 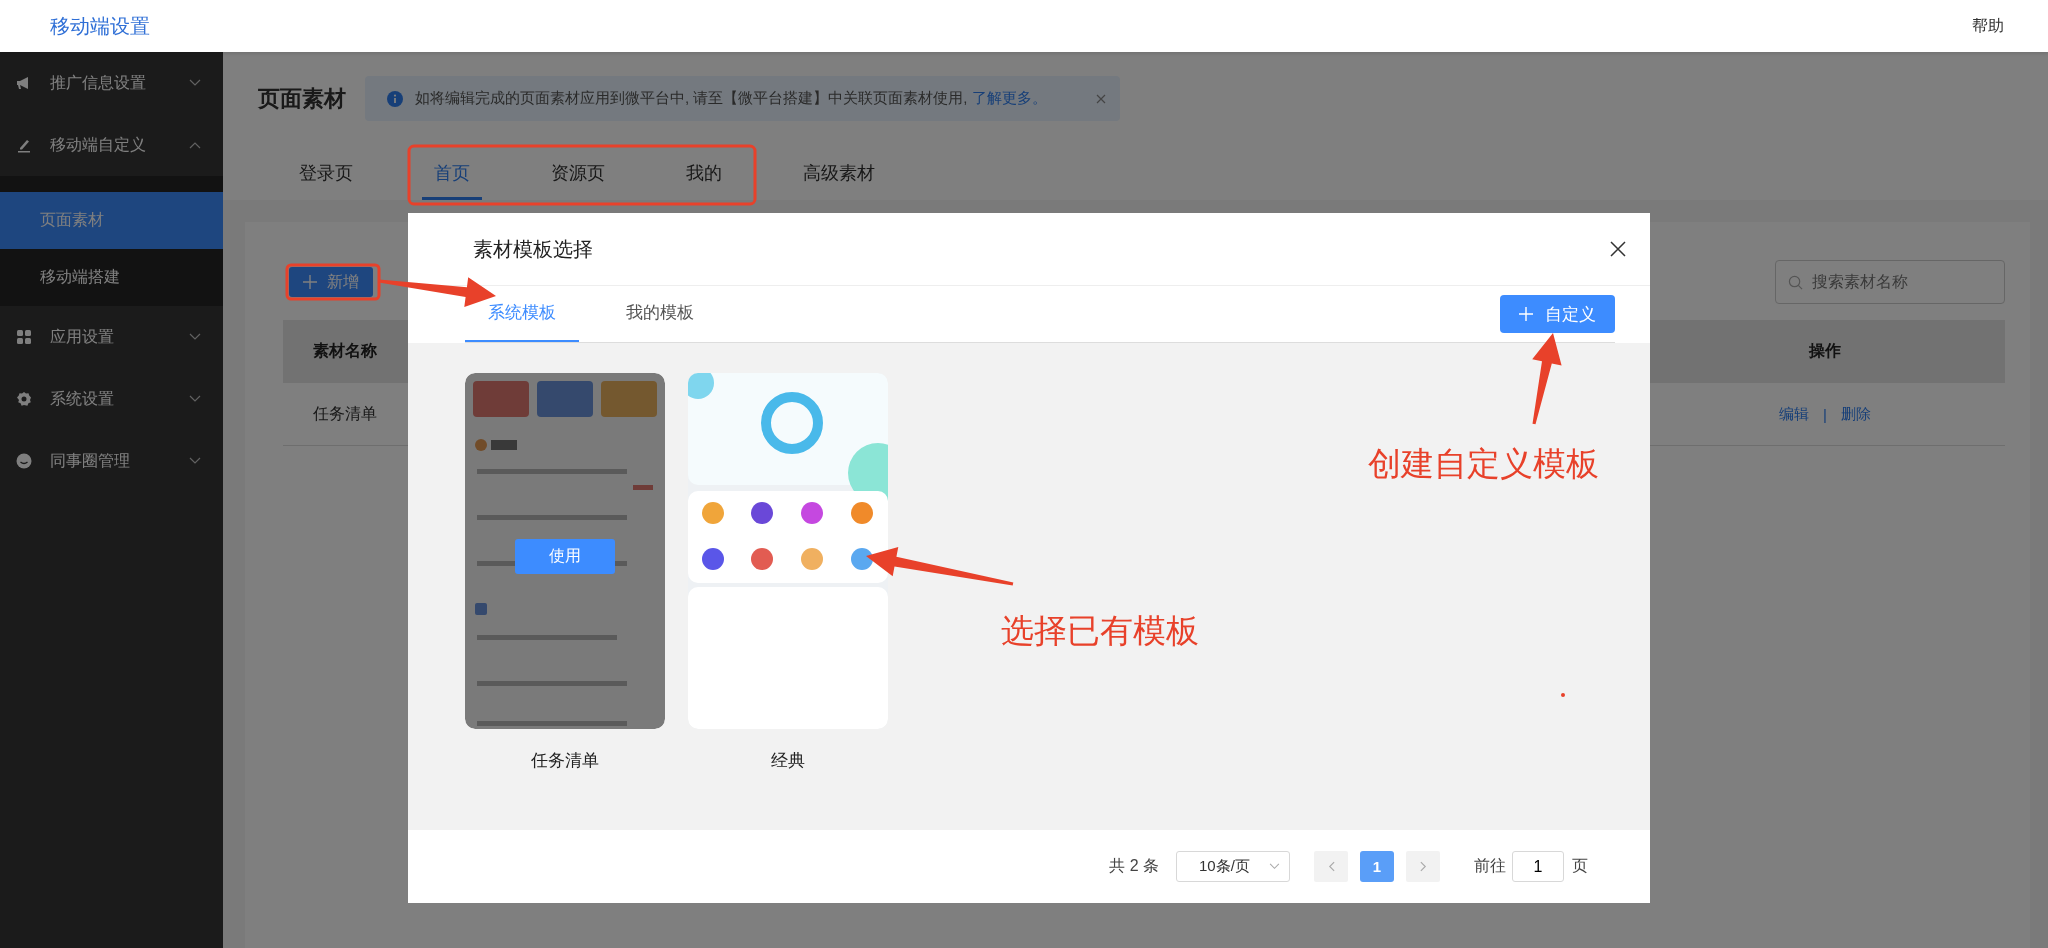 What do you see at coordinates (1483, 464) in the screenshot?
I see `annotation-text: 创建自定义模板` at bounding box center [1483, 464].